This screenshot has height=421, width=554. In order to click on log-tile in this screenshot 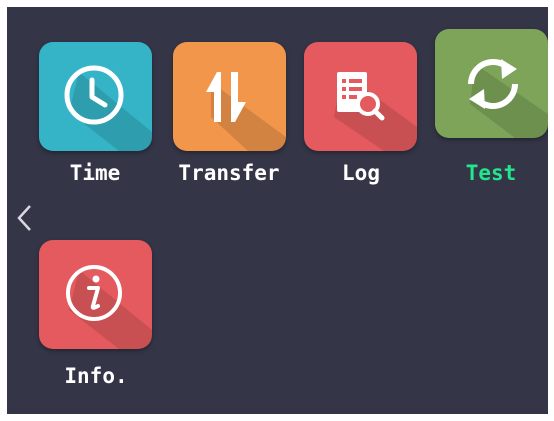, I will do `click(360, 96)`.